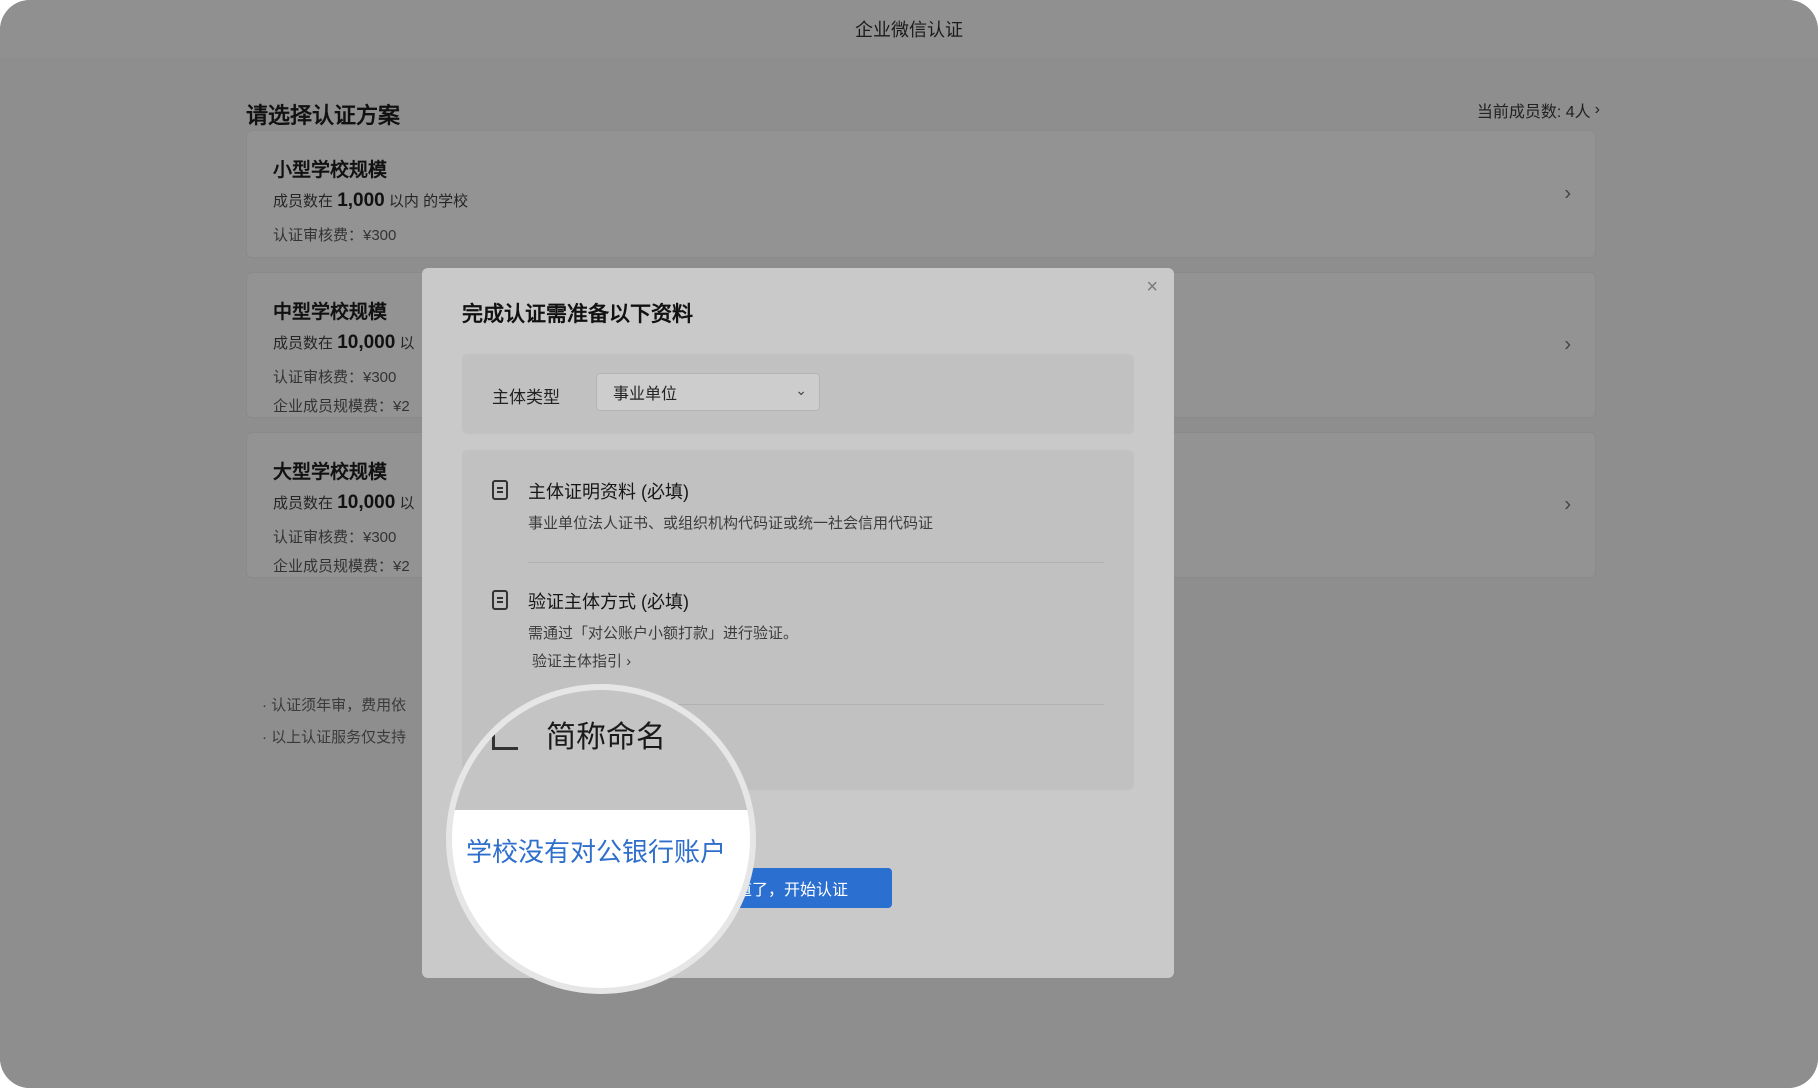  What do you see at coordinates (645, 394) in the screenshot?
I see `entity-type-value: 事业单位` at bounding box center [645, 394].